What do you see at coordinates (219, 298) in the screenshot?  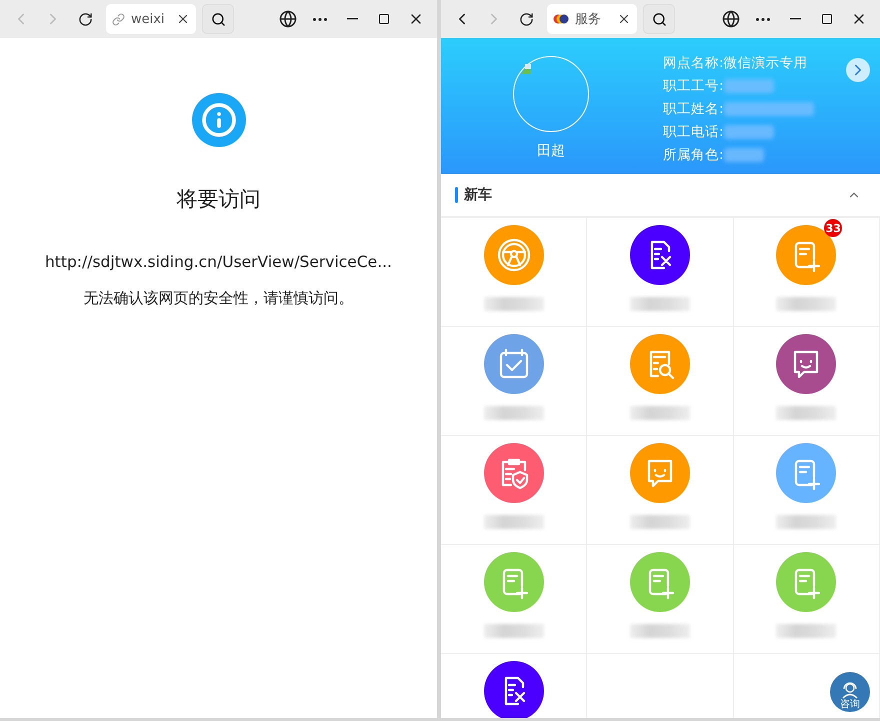 I see `warning-text: 无法确认该网页的安全性，请谨慎访问。` at bounding box center [219, 298].